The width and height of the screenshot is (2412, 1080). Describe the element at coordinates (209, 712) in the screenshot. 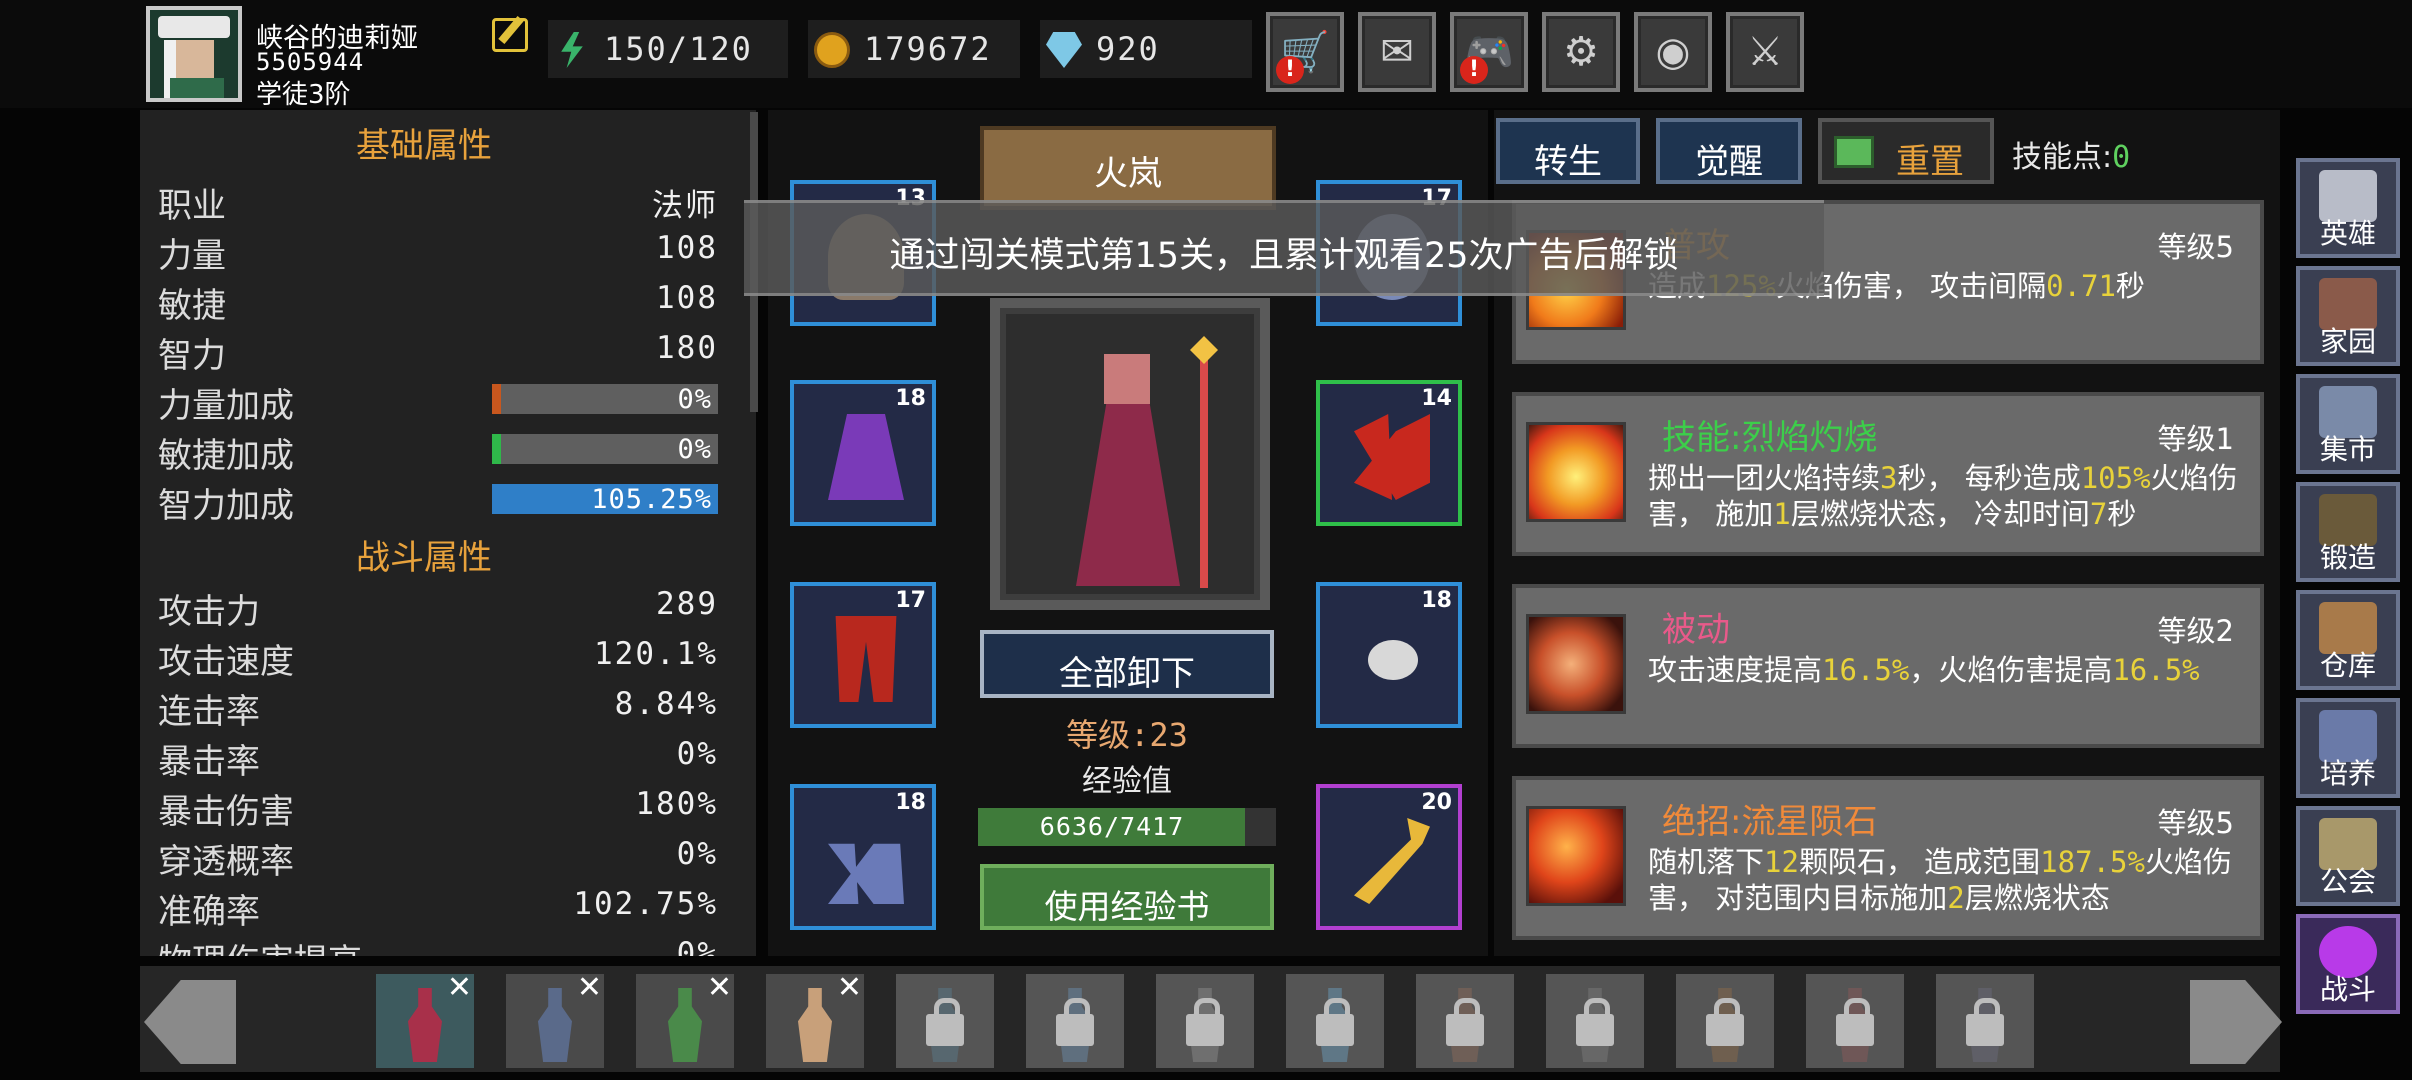

I see `stat-label: 连击率` at that location.